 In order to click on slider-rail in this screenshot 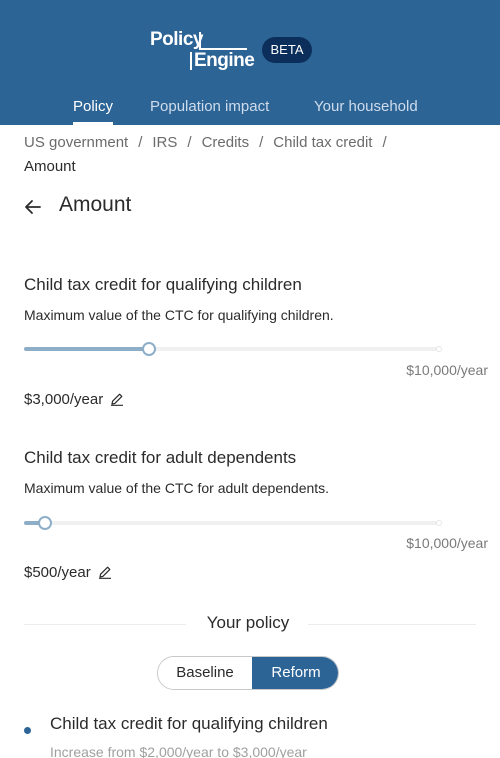, I will do `click(232, 523)`.